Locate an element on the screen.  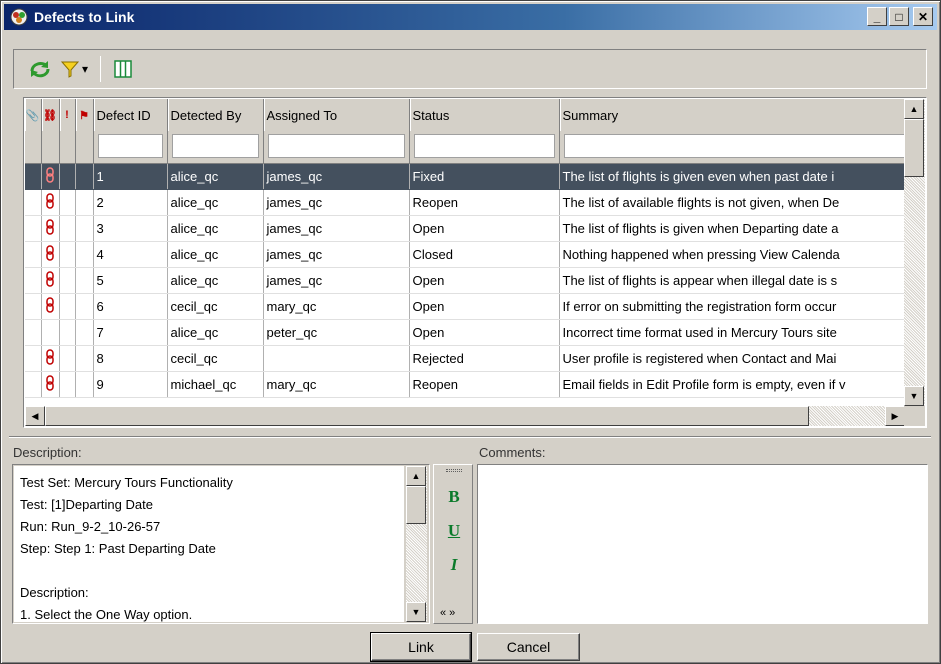
horizontal-scroll-thumb is located at coordinates (427, 416).